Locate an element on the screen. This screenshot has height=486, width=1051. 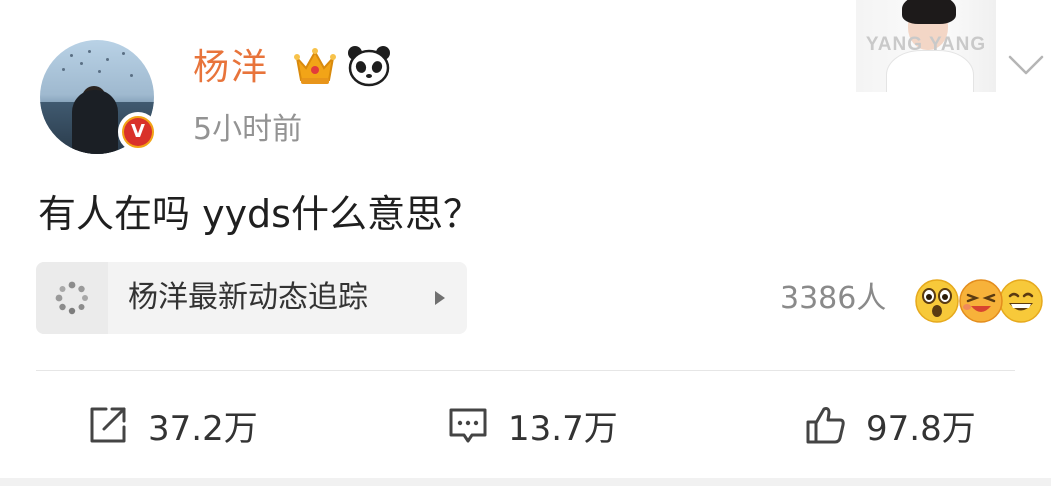
repost-button: 37.2万 is located at coordinates (172, 425).